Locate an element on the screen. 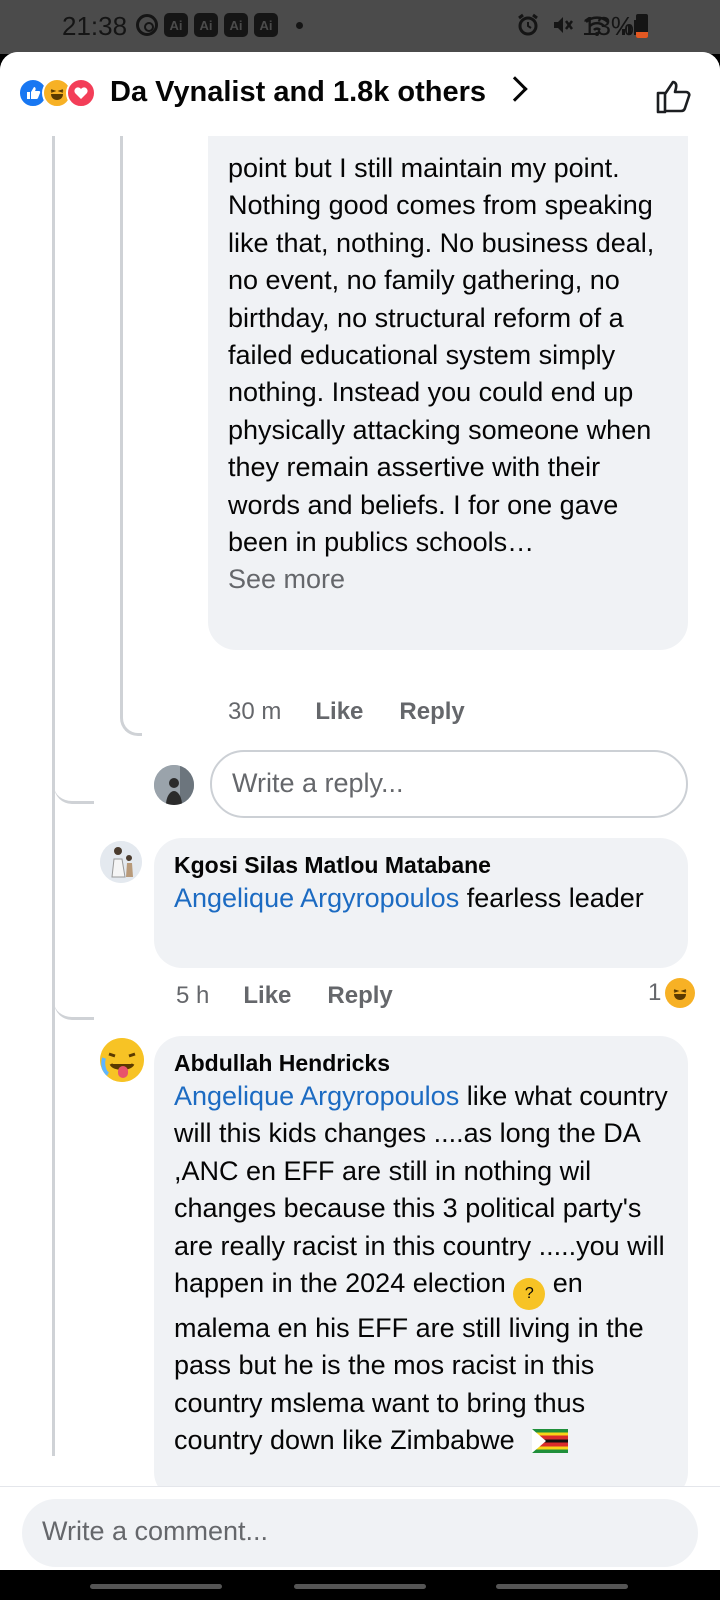 This screenshot has width=720, height=1600. comment-text: Angelique Argyropoulos fearless leader is located at coordinates (421, 898).